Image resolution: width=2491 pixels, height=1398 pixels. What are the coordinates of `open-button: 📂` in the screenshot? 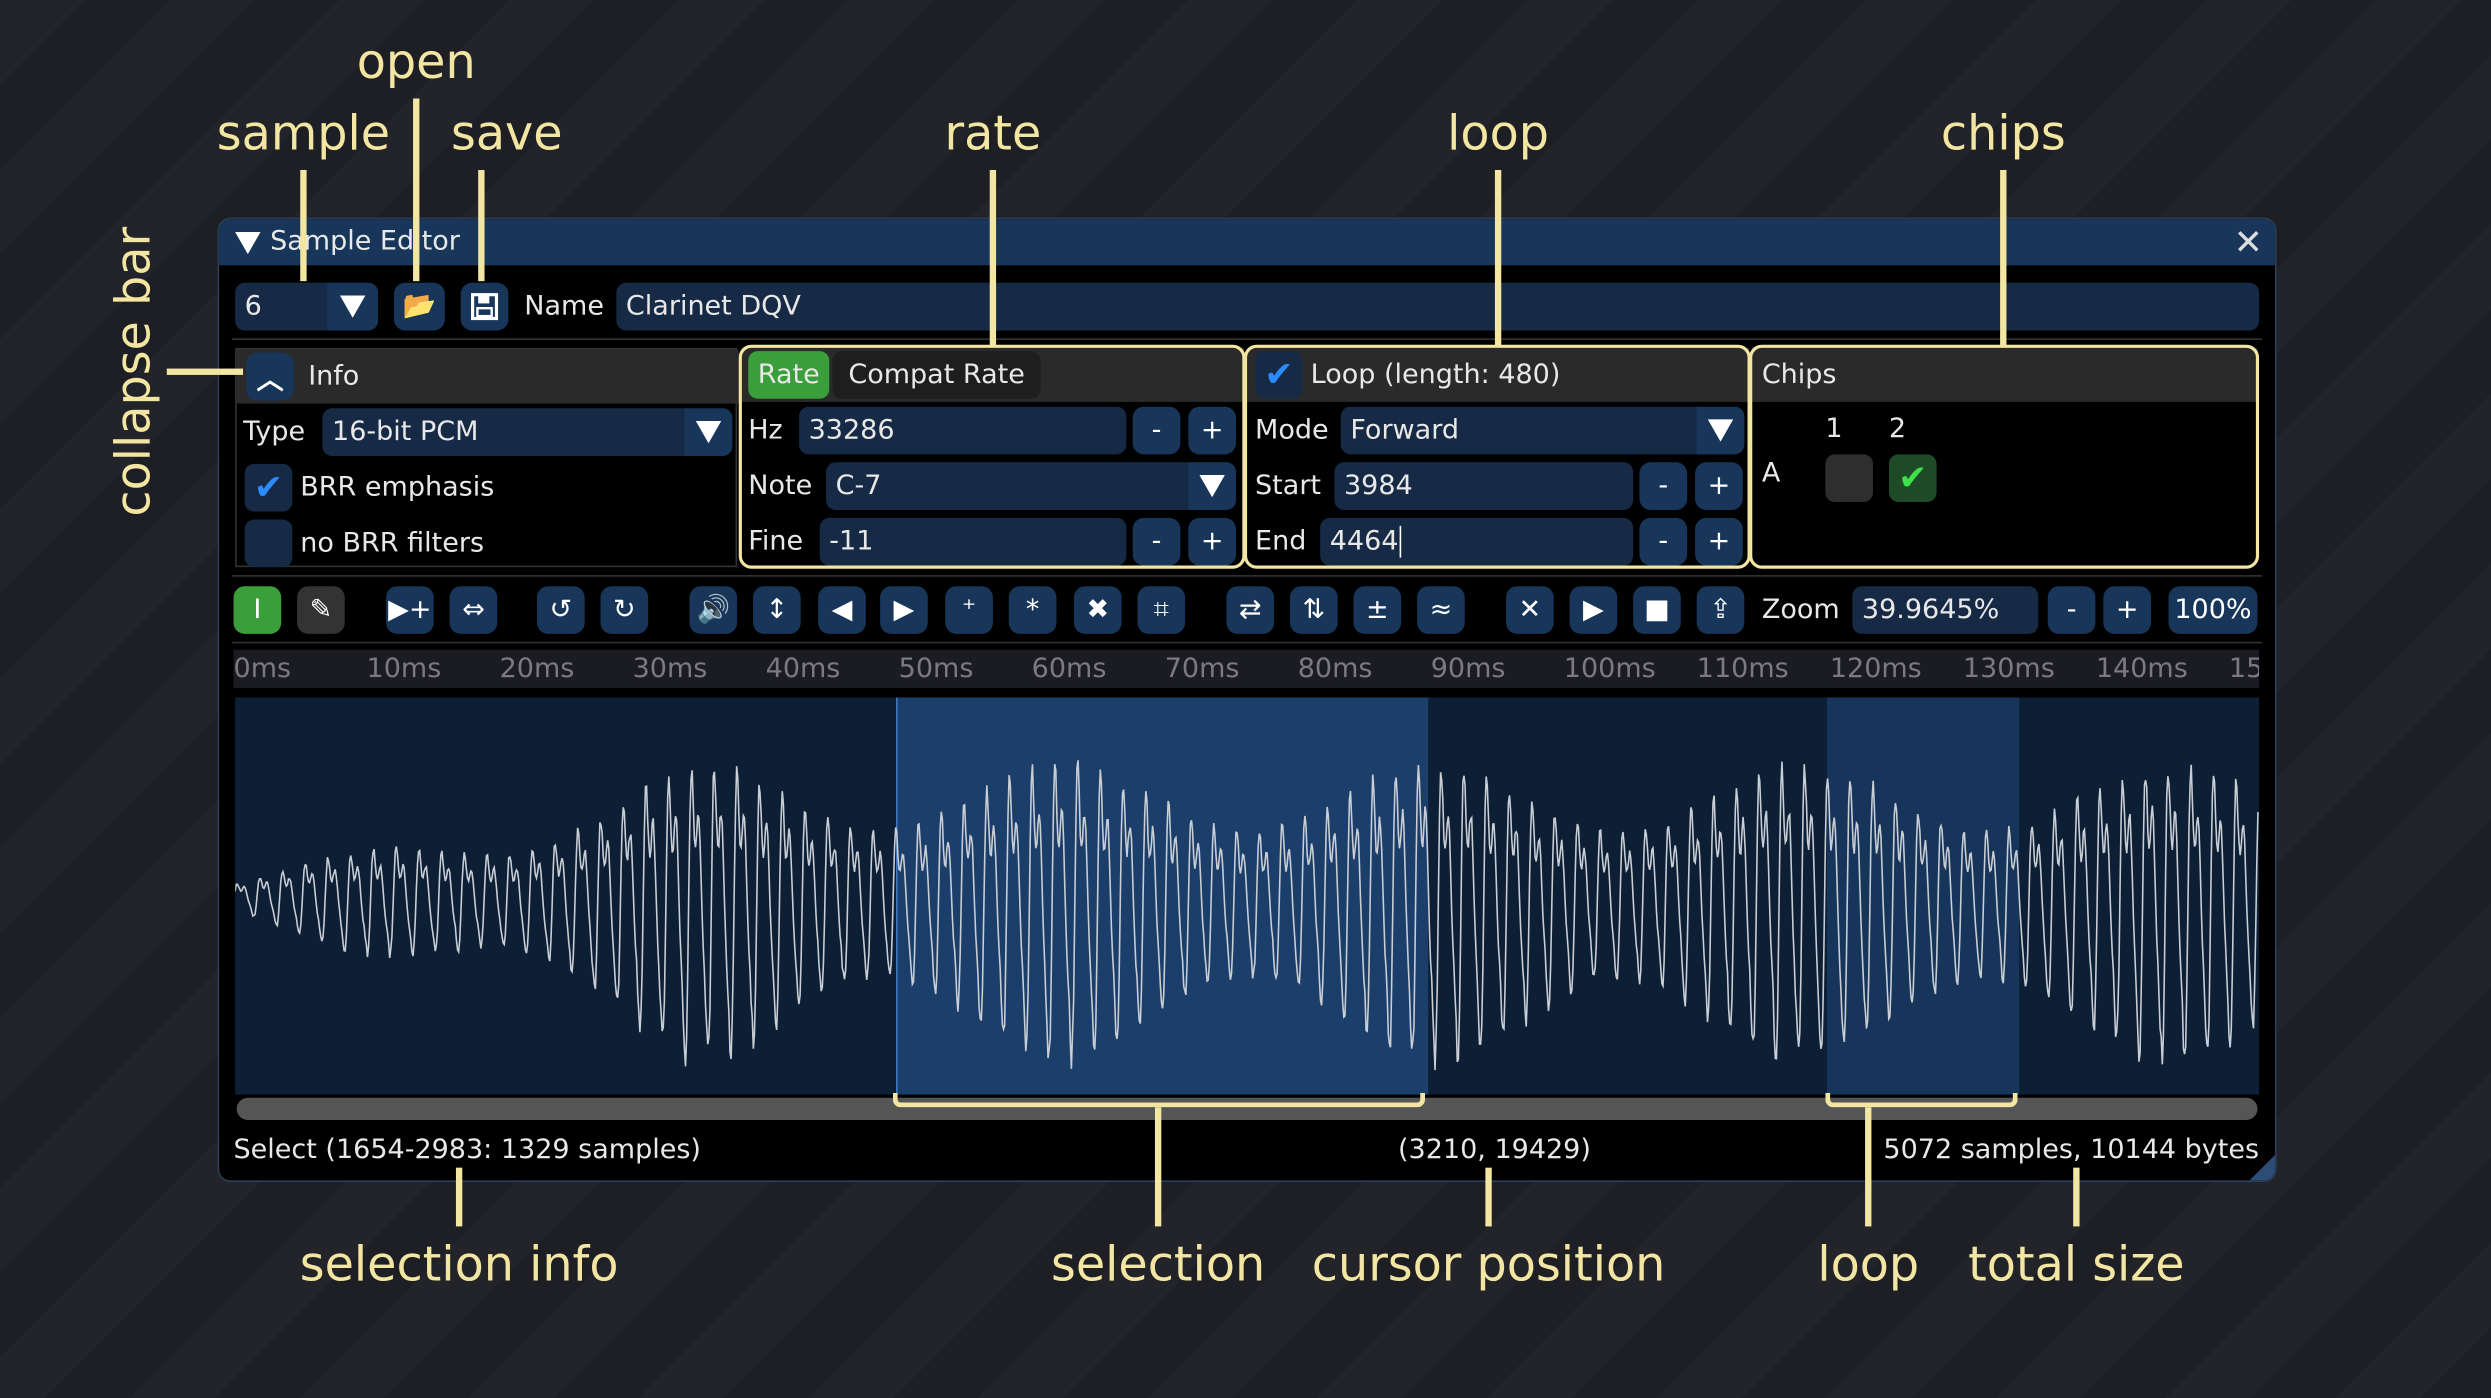 It's located at (419, 306).